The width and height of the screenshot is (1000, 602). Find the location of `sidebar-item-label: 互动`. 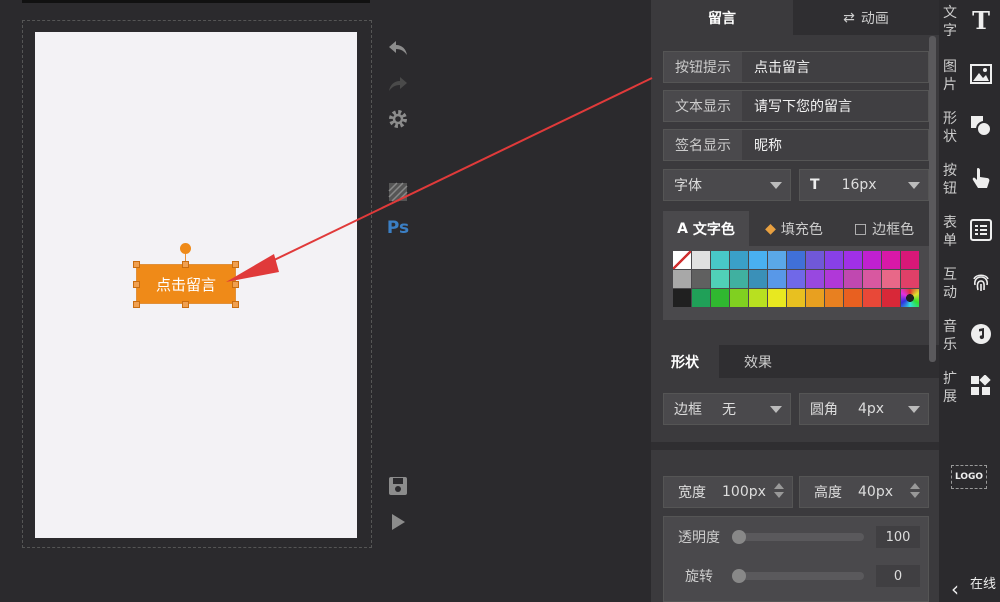

sidebar-item-label: 互动 is located at coordinates (950, 284).